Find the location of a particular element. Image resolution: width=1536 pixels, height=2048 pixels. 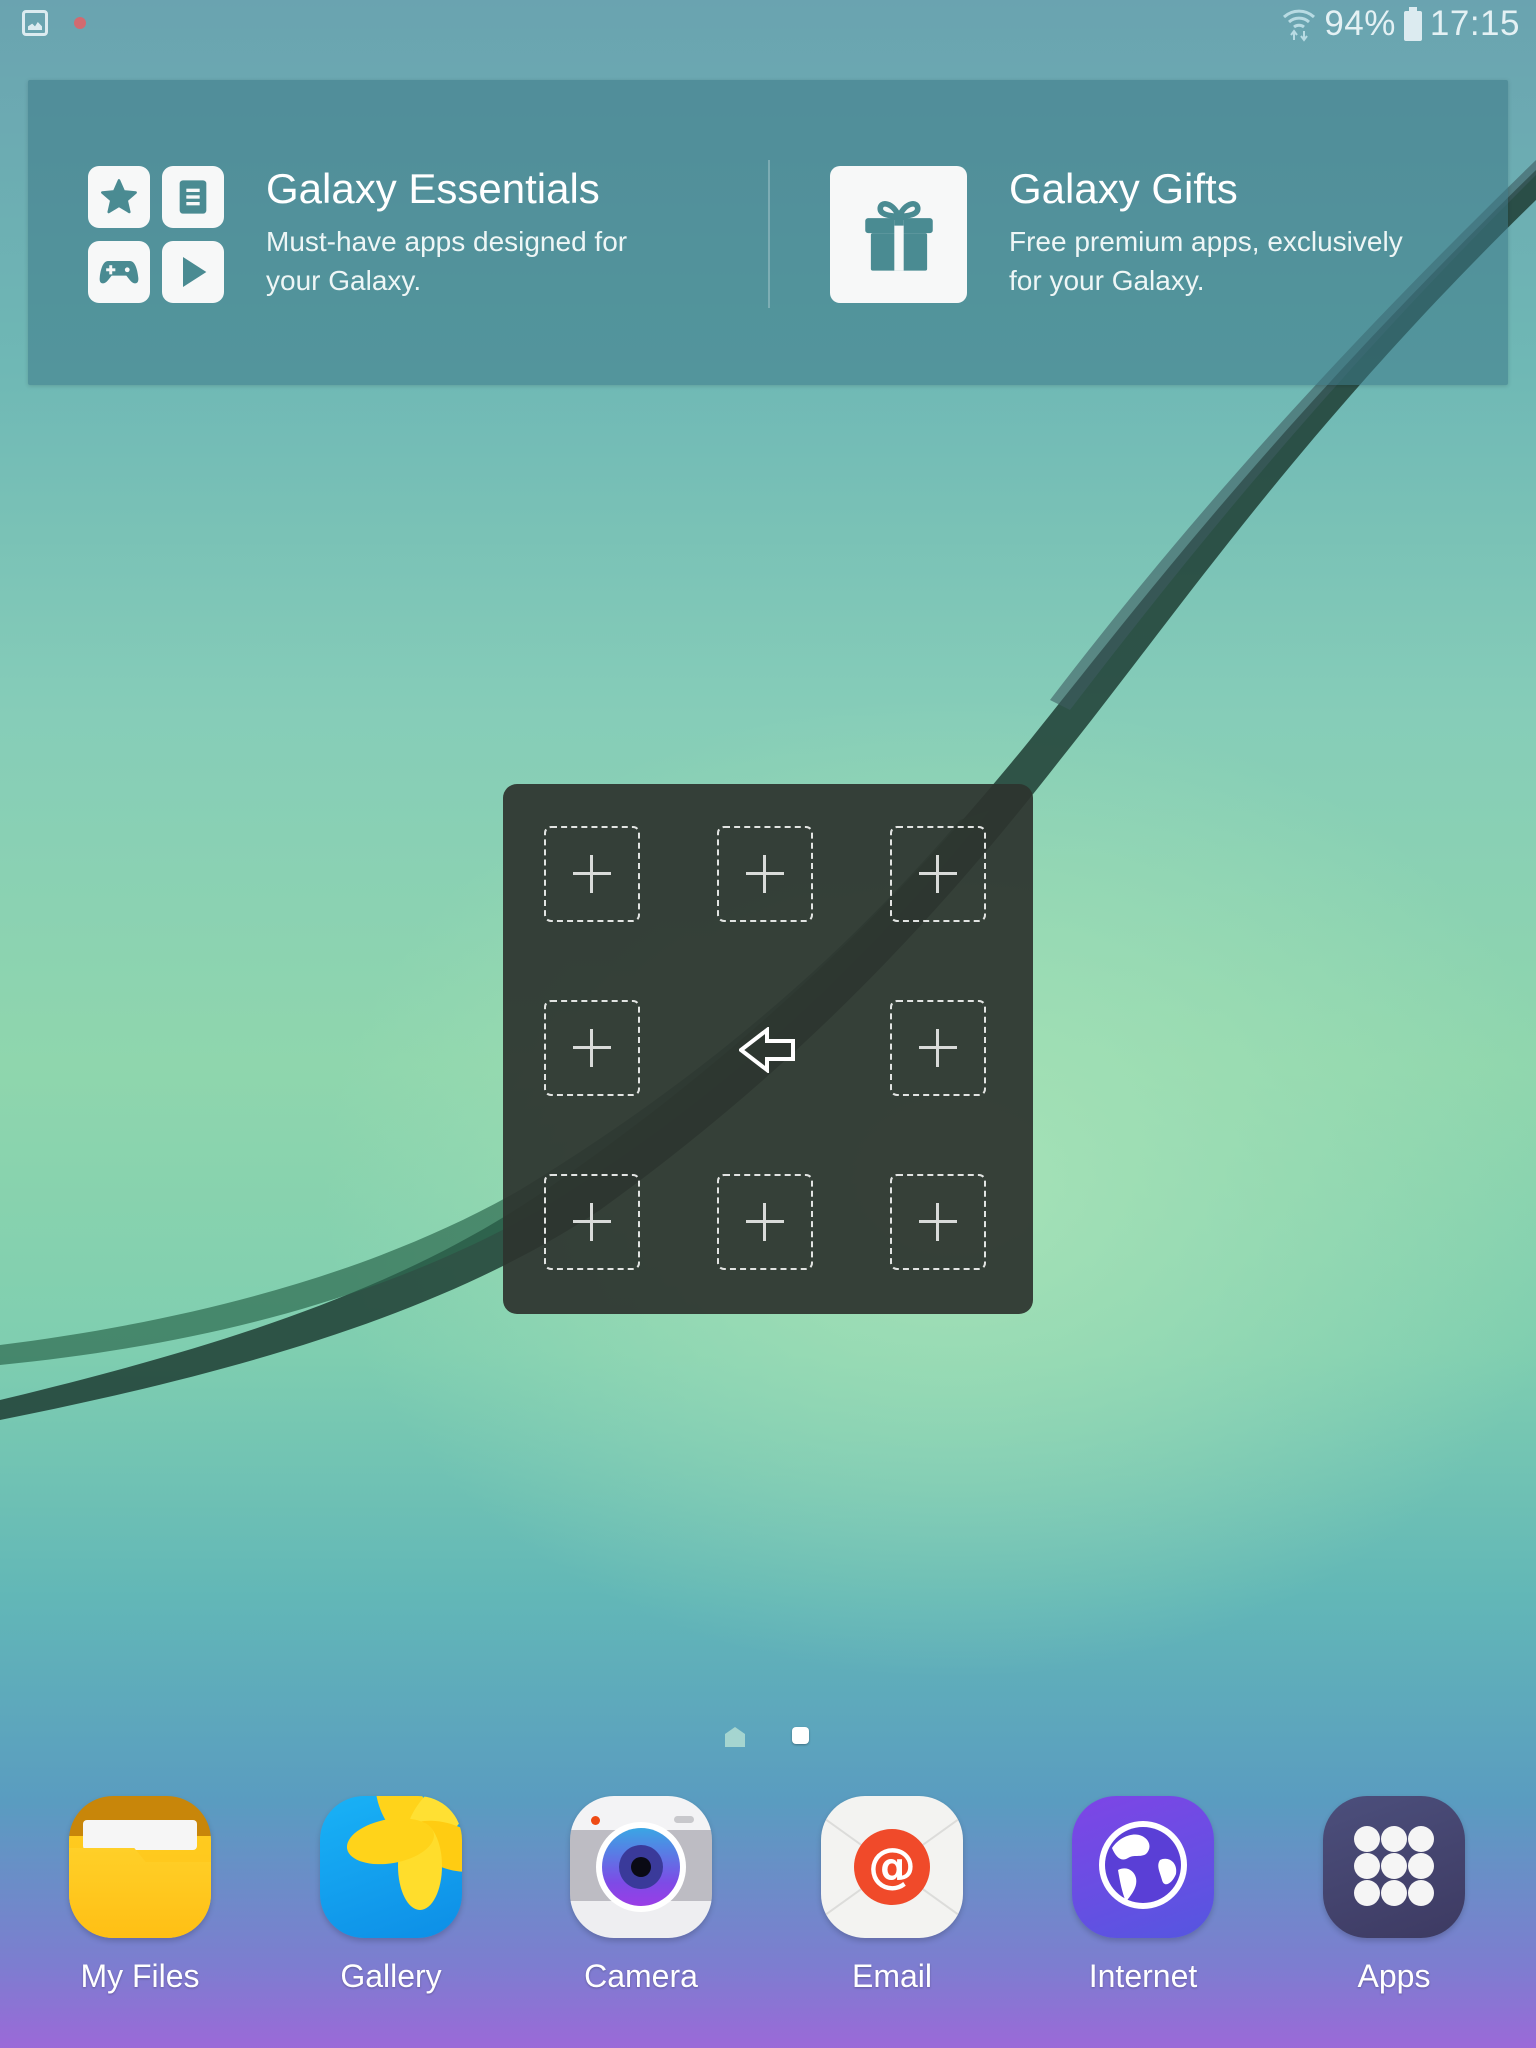

galaxy-essentials-description: Must-have apps designed for your Galaxy. is located at coordinates (447, 261).